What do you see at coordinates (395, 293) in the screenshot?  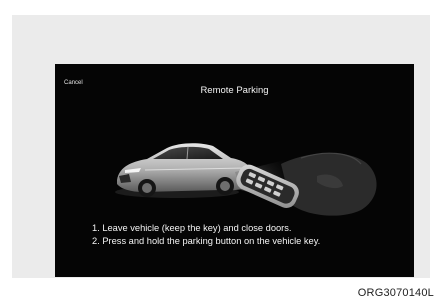 I see `figure-code: ORG3070140L` at bounding box center [395, 293].